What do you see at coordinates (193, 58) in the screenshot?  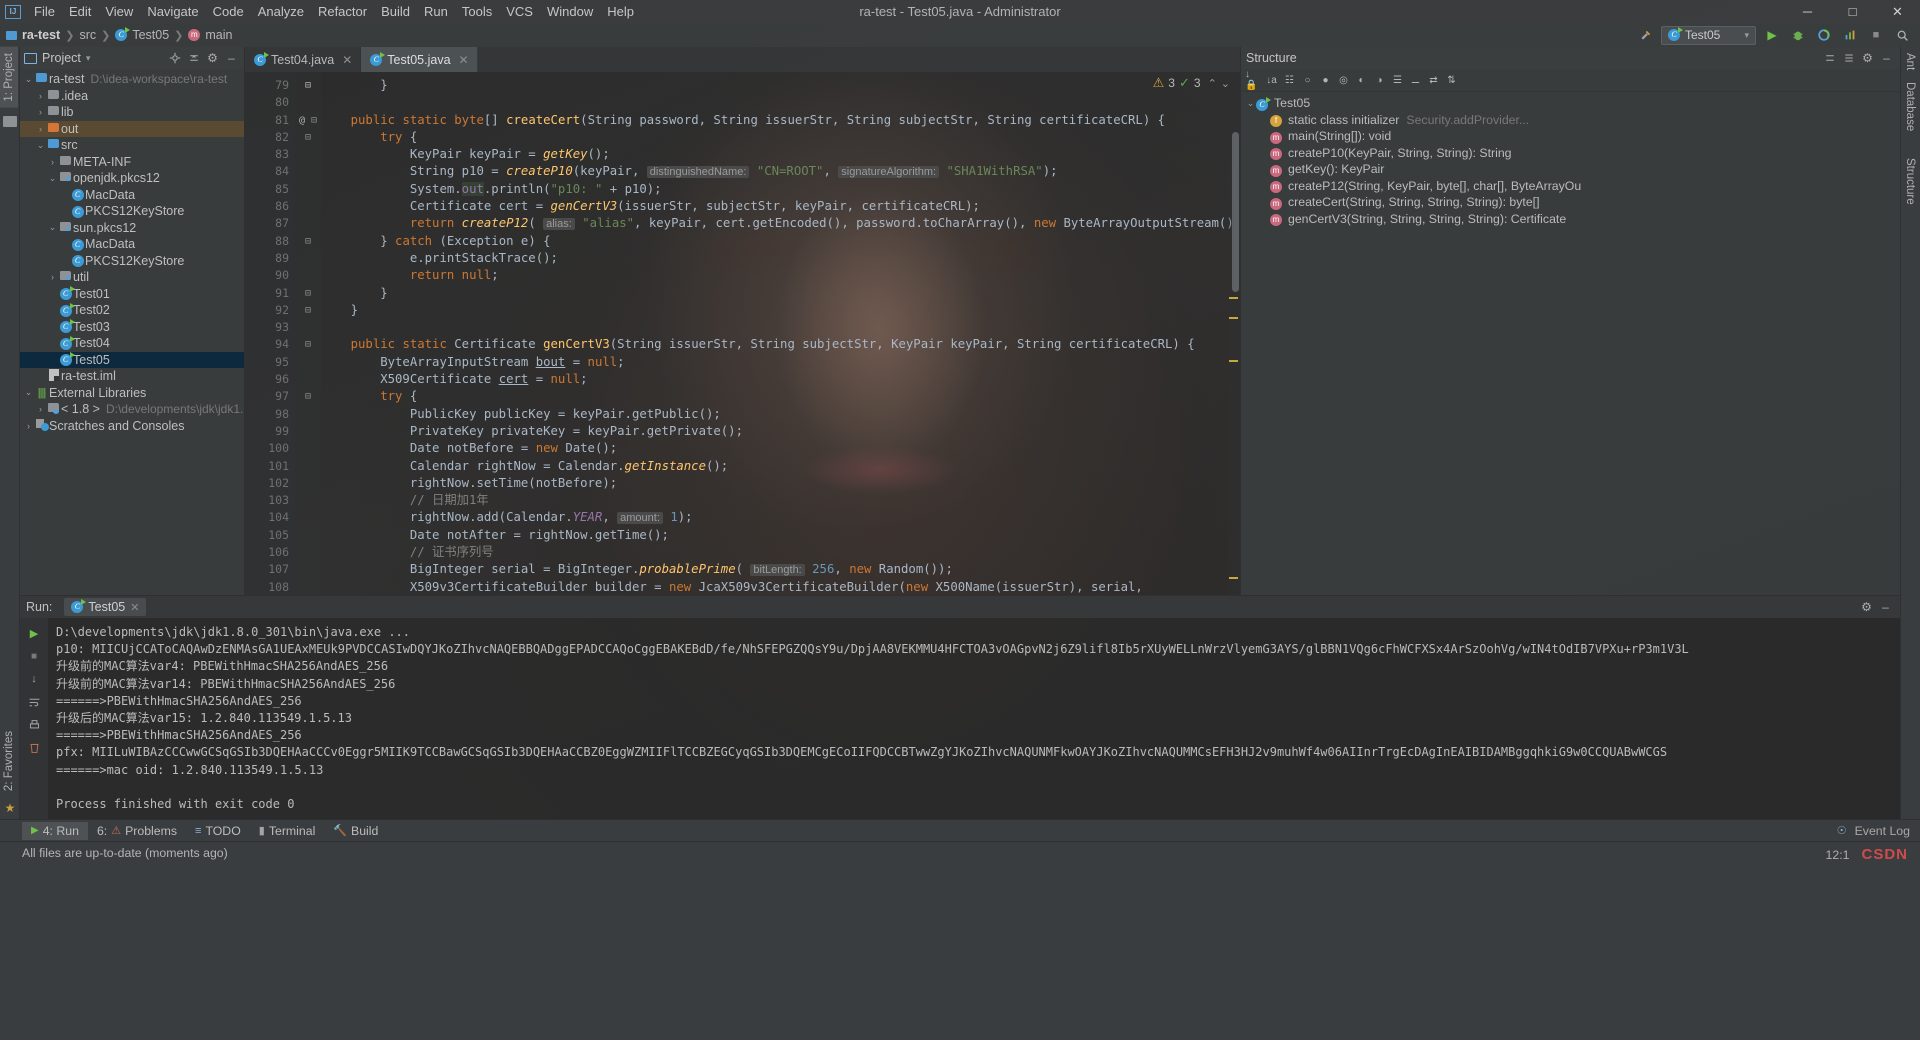 I see `collapse-all-icon` at bounding box center [193, 58].